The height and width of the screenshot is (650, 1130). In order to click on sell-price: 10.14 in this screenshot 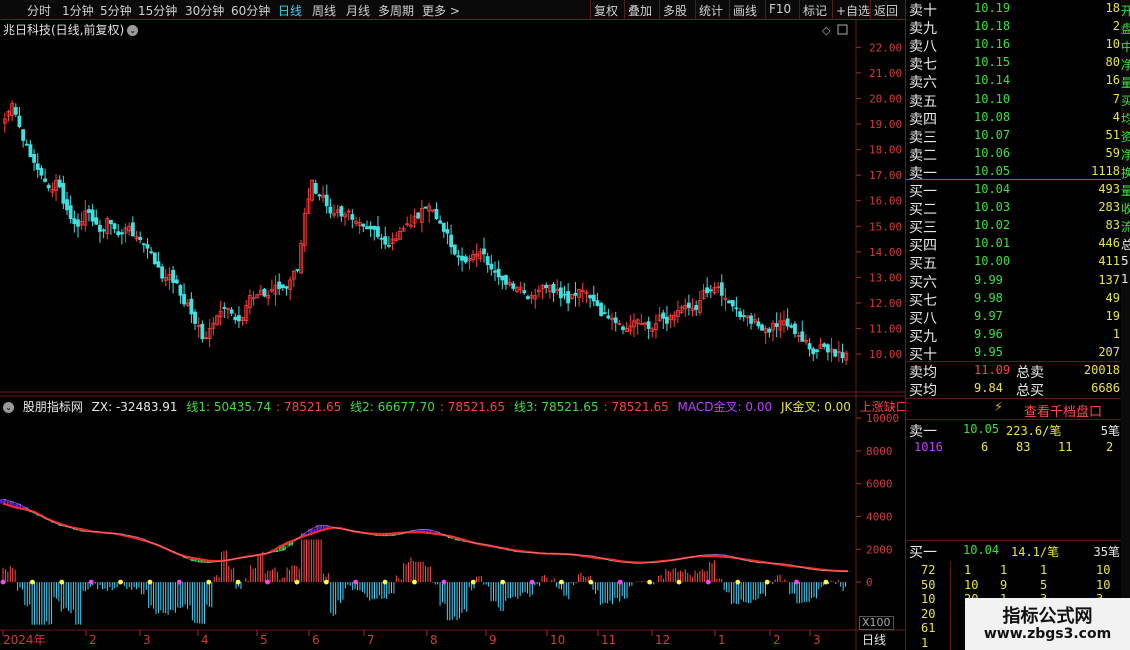, I will do `click(992, 80)`.